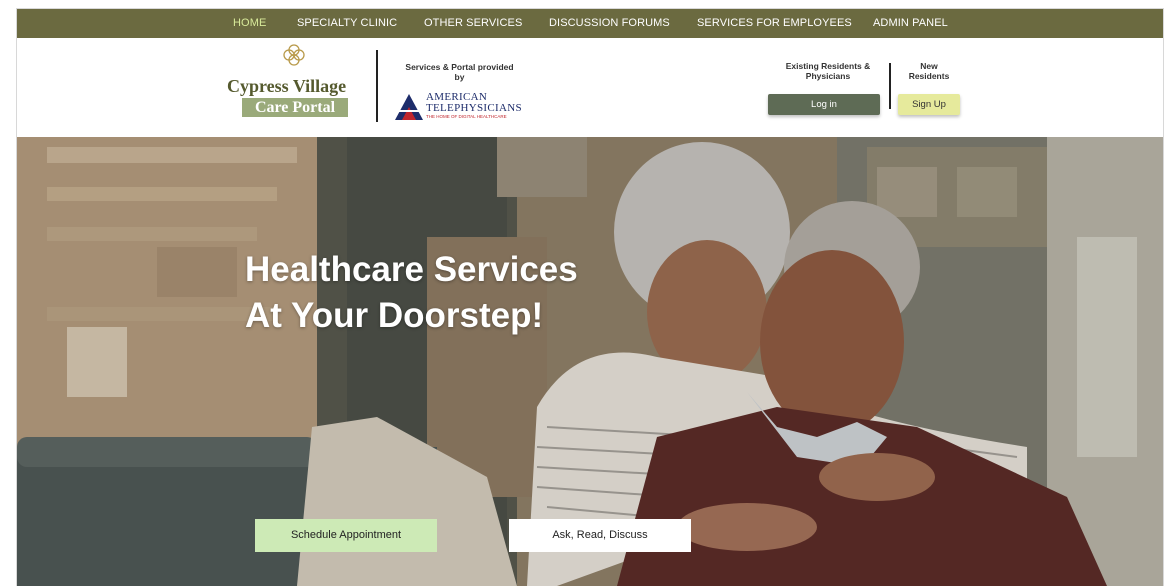 The height and width of the screenshot is (586, 1167). I want to click on auth-divider, so click(890, 86).